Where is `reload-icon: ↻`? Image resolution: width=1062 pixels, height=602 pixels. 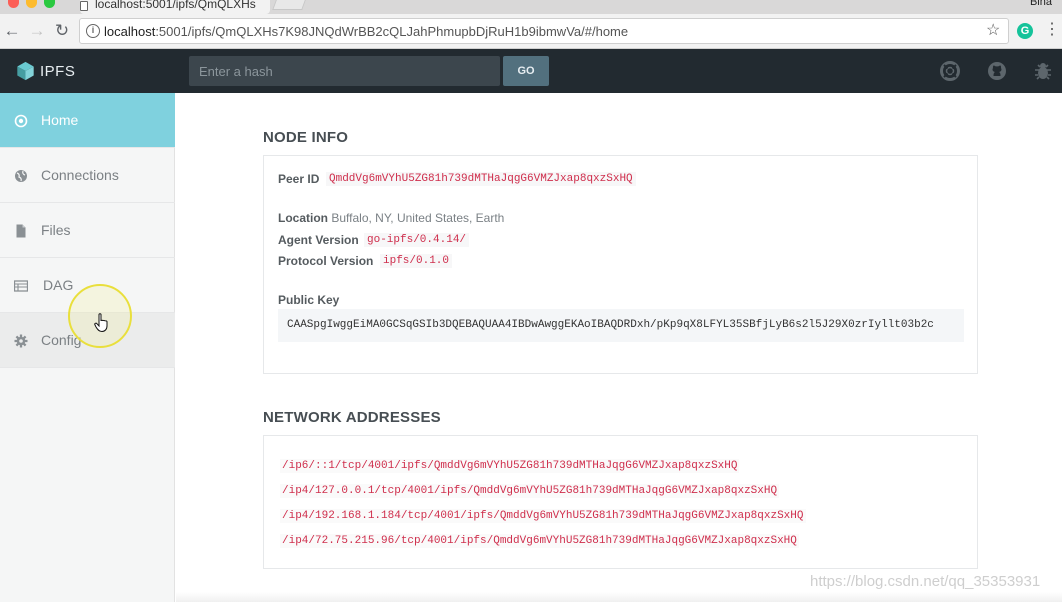
reload-icon: ↻ is located at coordinates (62, 31).